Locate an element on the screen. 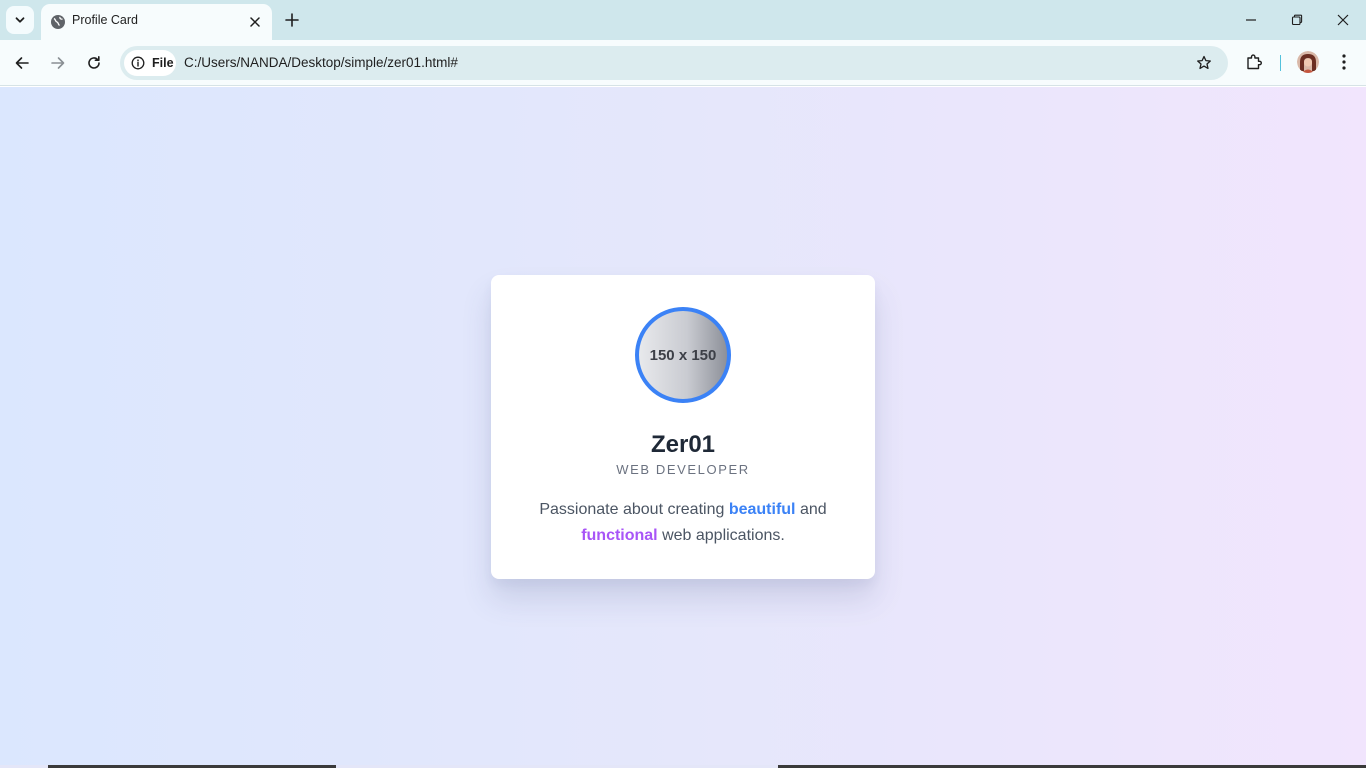  chevron-down-icon is located at coordinates (20, 20).